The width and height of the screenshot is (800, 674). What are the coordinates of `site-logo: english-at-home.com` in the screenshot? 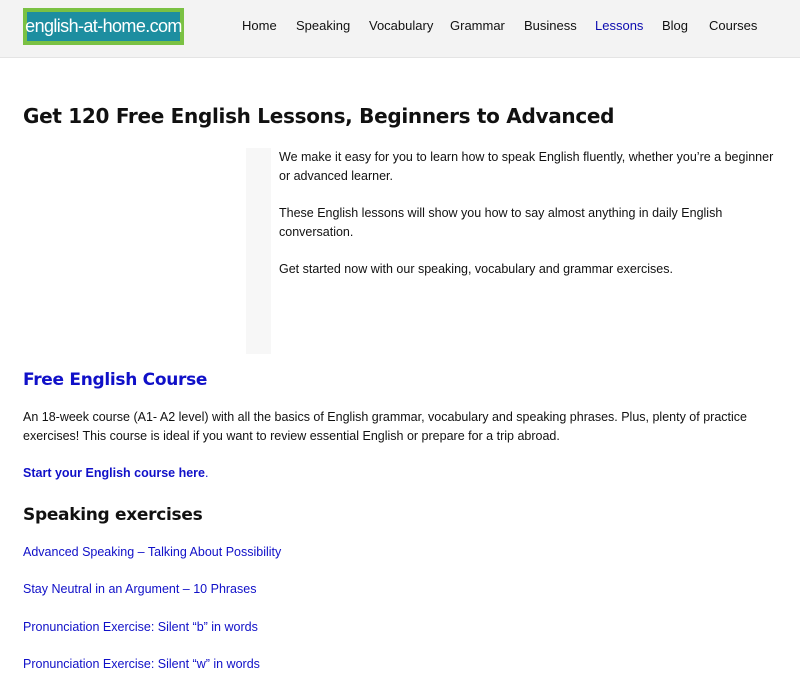 It's located at (103, 26).